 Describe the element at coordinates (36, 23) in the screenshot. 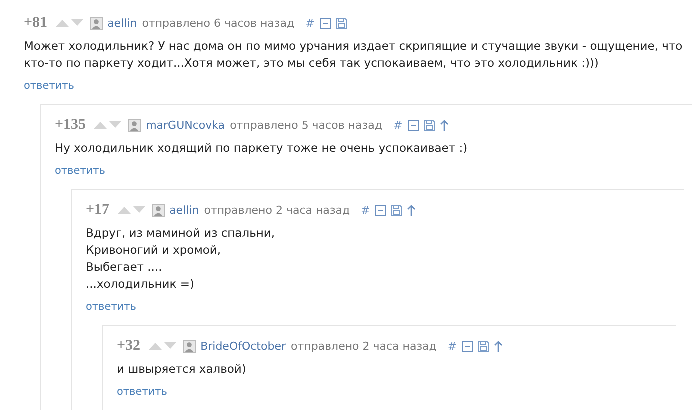

I see `comment-score: +81` at that location.